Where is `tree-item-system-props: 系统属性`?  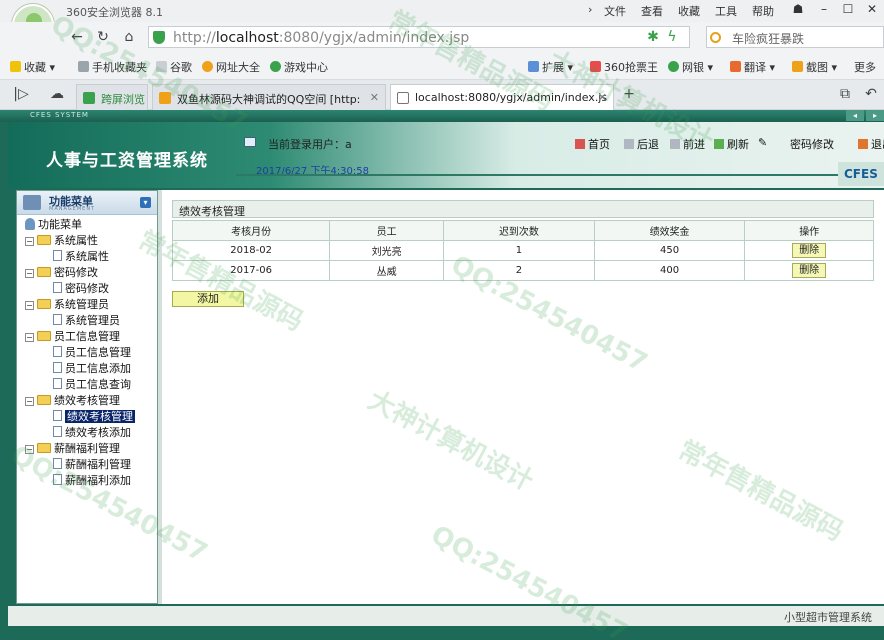 tree-item-system-props: 系统属性 is located at coordinates (81, 257).